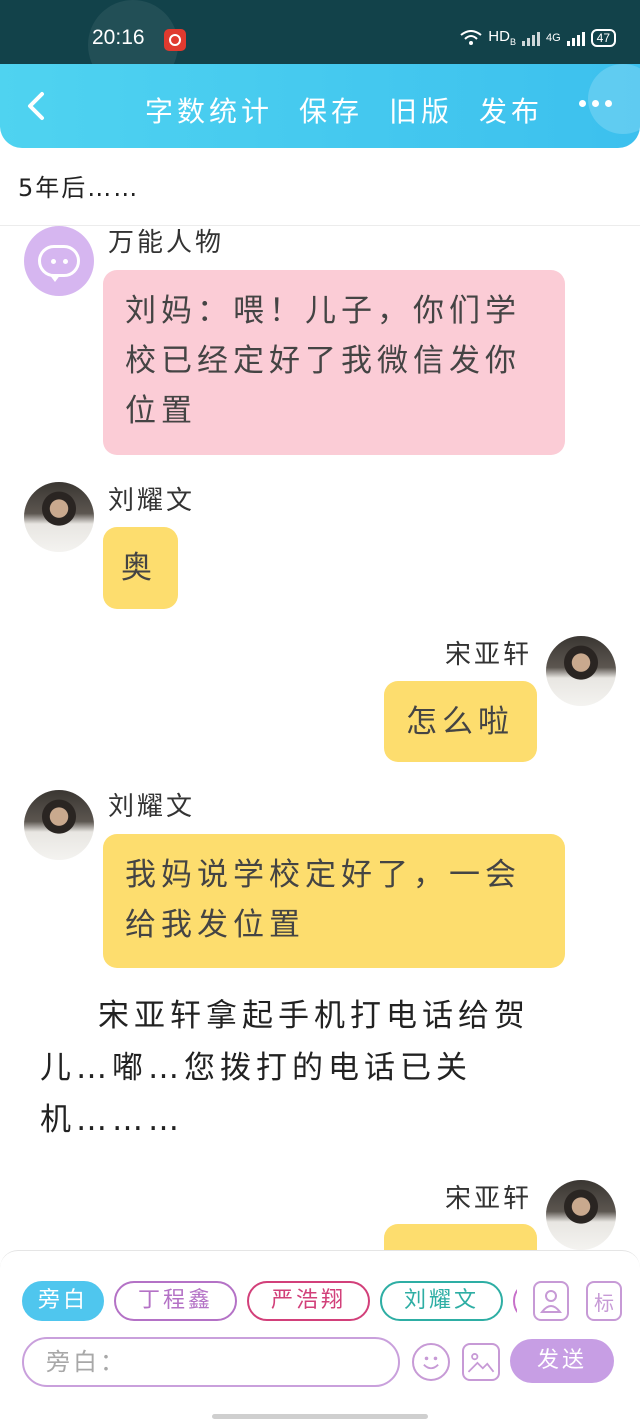 This screenshot has width=640, height=1422. Describe the element at coordinates (562, 1361) in the screenshot. I see `send-button: 发送` at that location.